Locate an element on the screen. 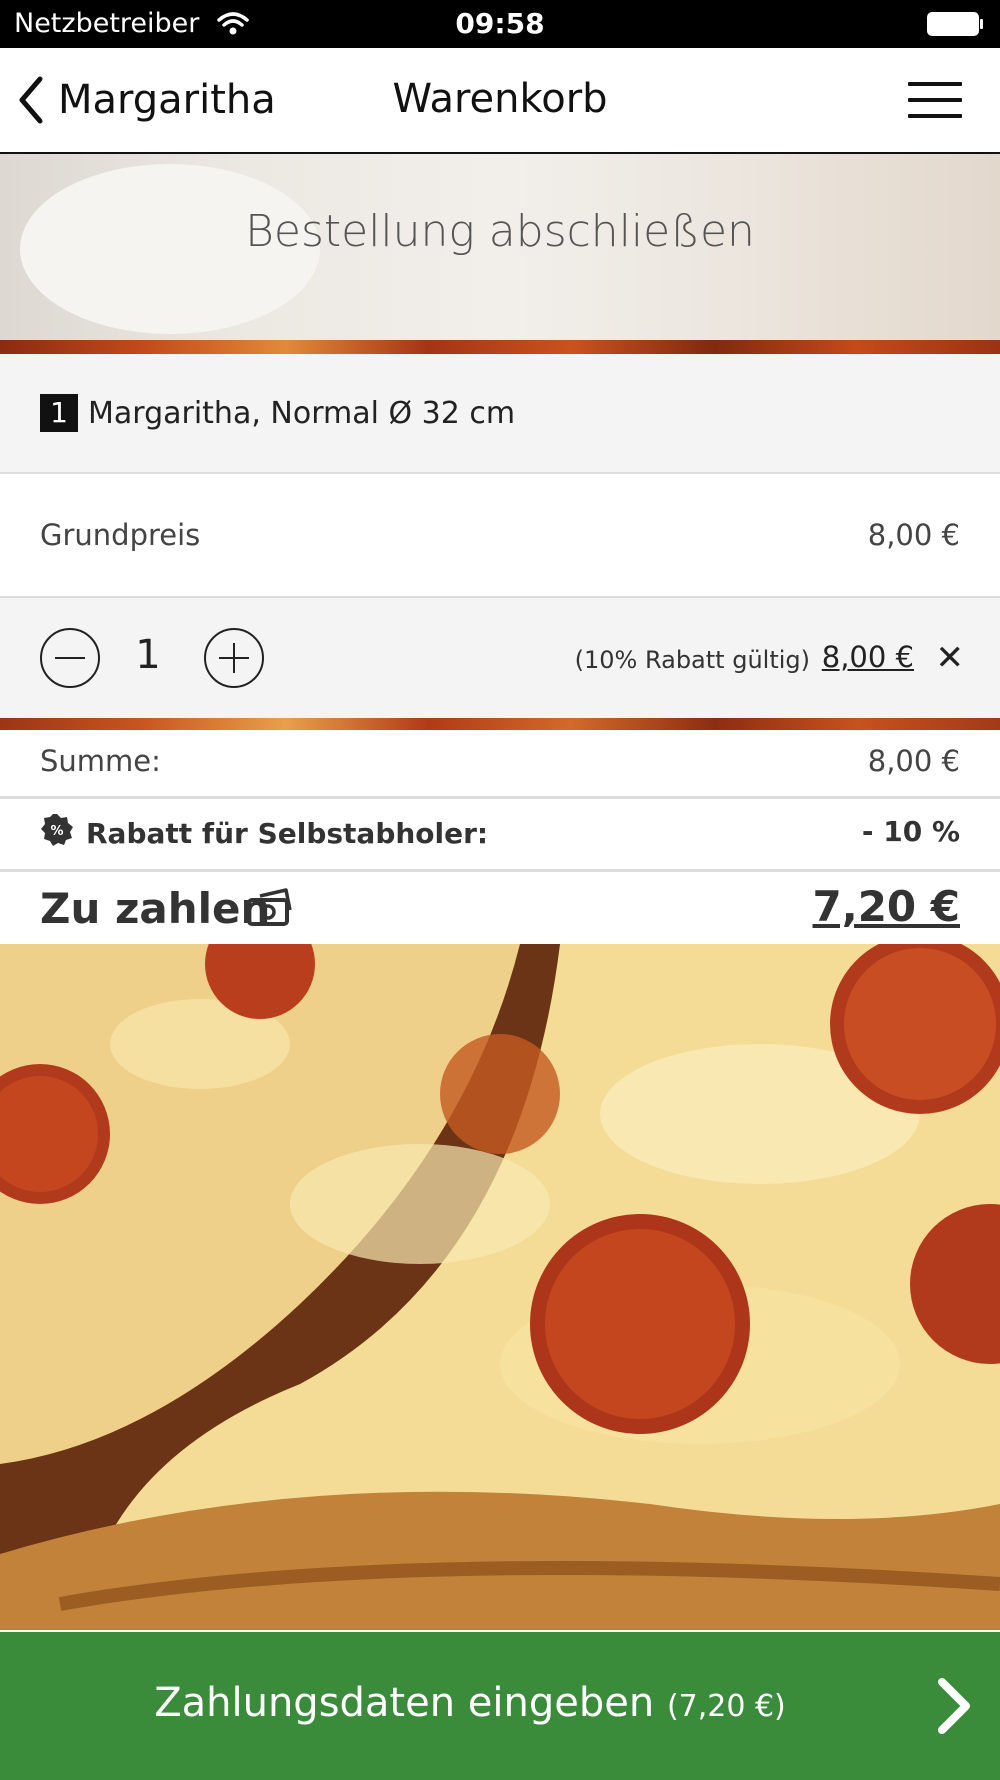  battery-icon is located at coordinates (955, 24).